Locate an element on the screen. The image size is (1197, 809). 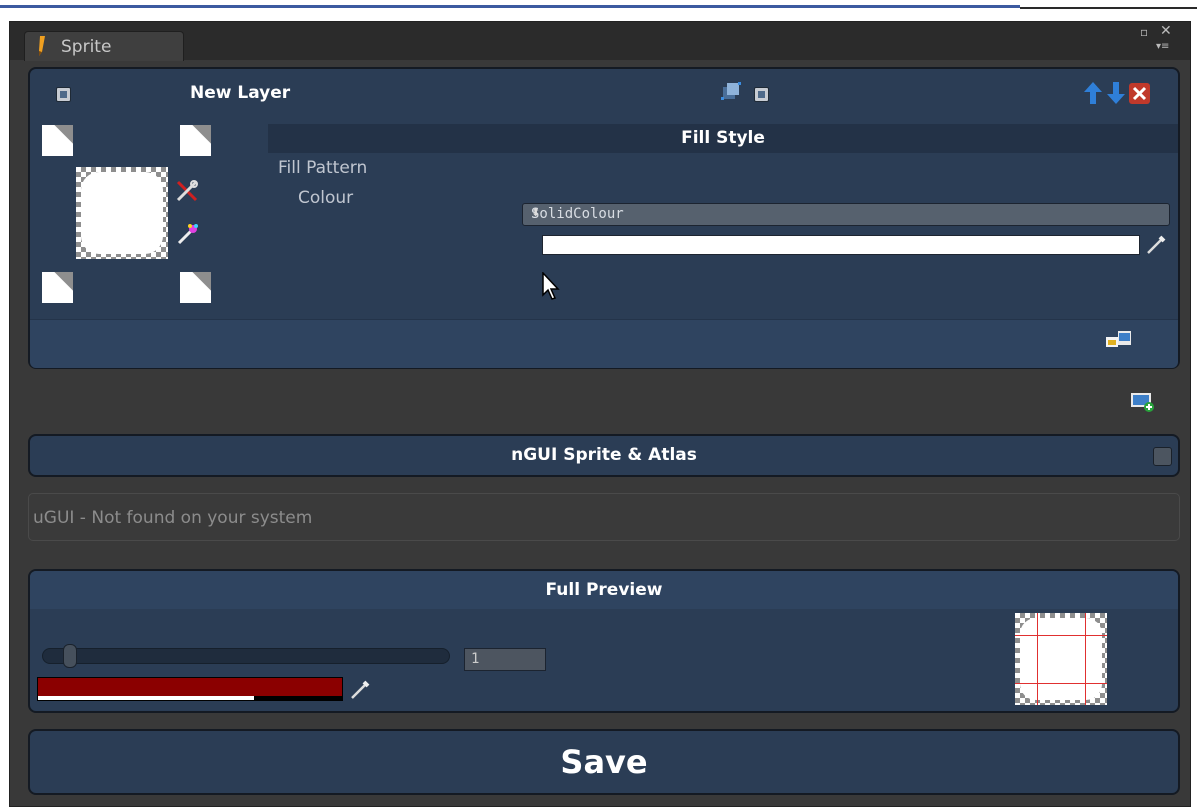
arrow-down-icon is located at coordinates (1116, 93).